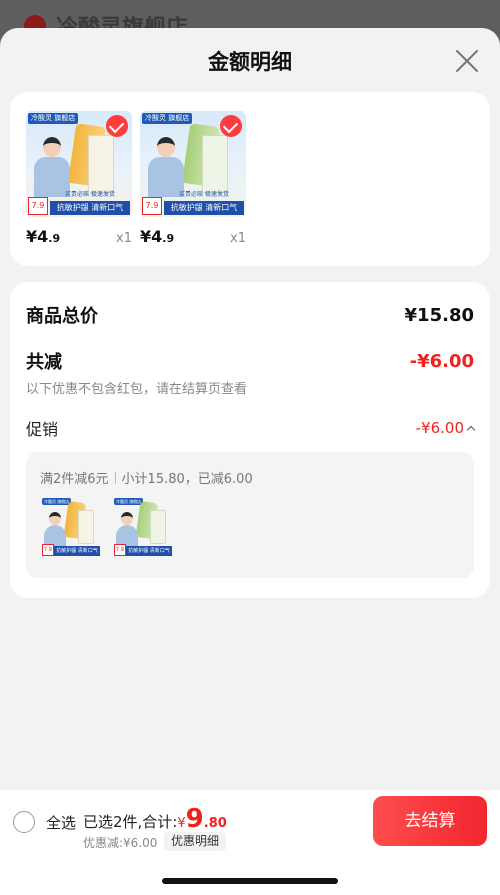 The width and height of the screenshot is (500, 895). What do you see at coordinates (181, 823) in the screenshot?
I see `total-currency: ¥` at bounding box center [181, 823].